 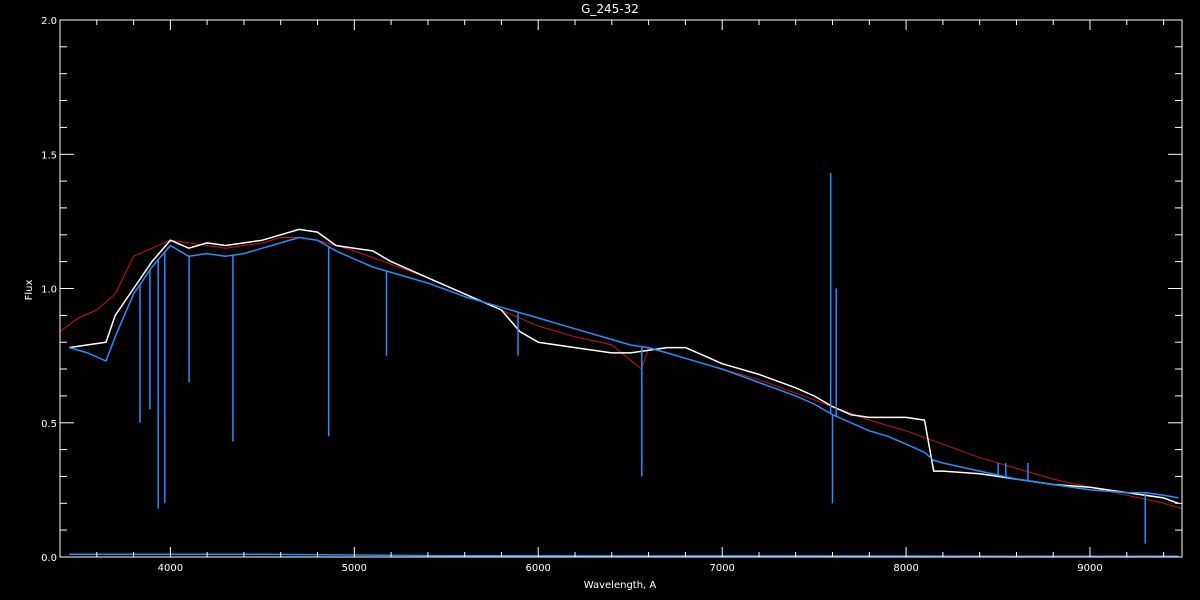 What do you see at coordinates (905, 568) in the screenshot?
I see `x-tick-label: 8000` at bounding box center [905, 568].